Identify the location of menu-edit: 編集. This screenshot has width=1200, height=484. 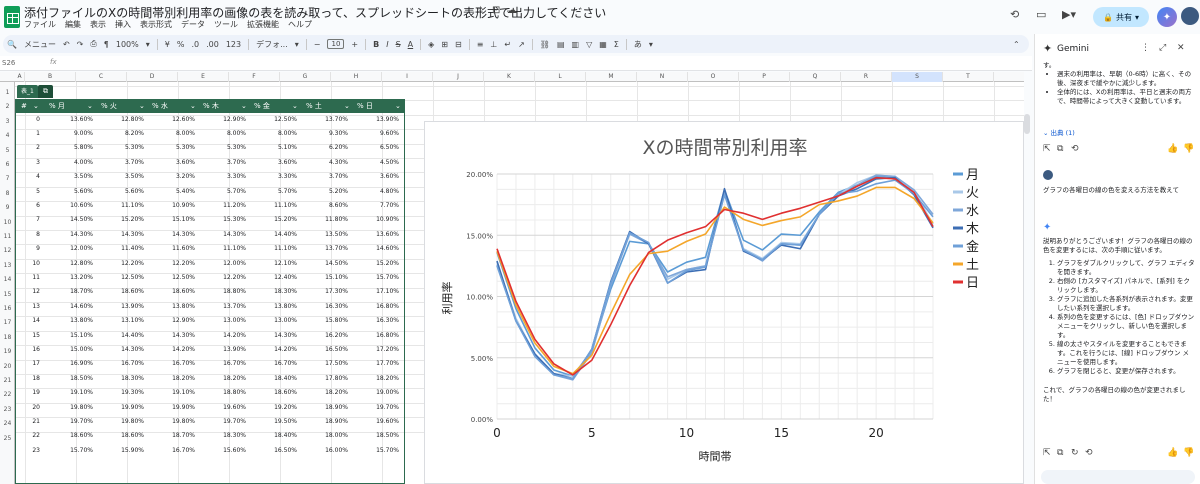
(73, 24).